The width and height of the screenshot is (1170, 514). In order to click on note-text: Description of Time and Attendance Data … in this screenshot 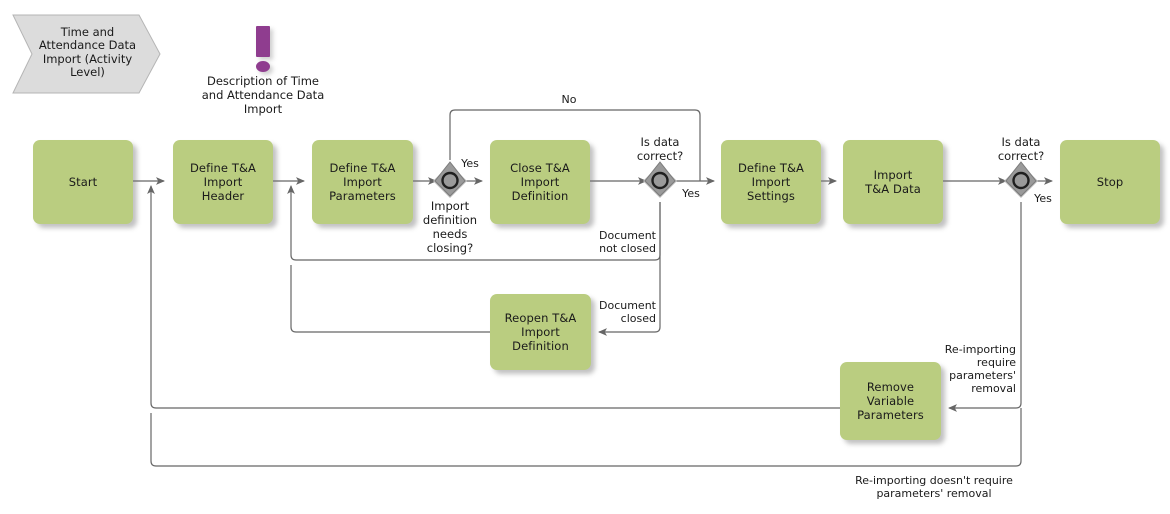, I will do `click(263, 95)`.